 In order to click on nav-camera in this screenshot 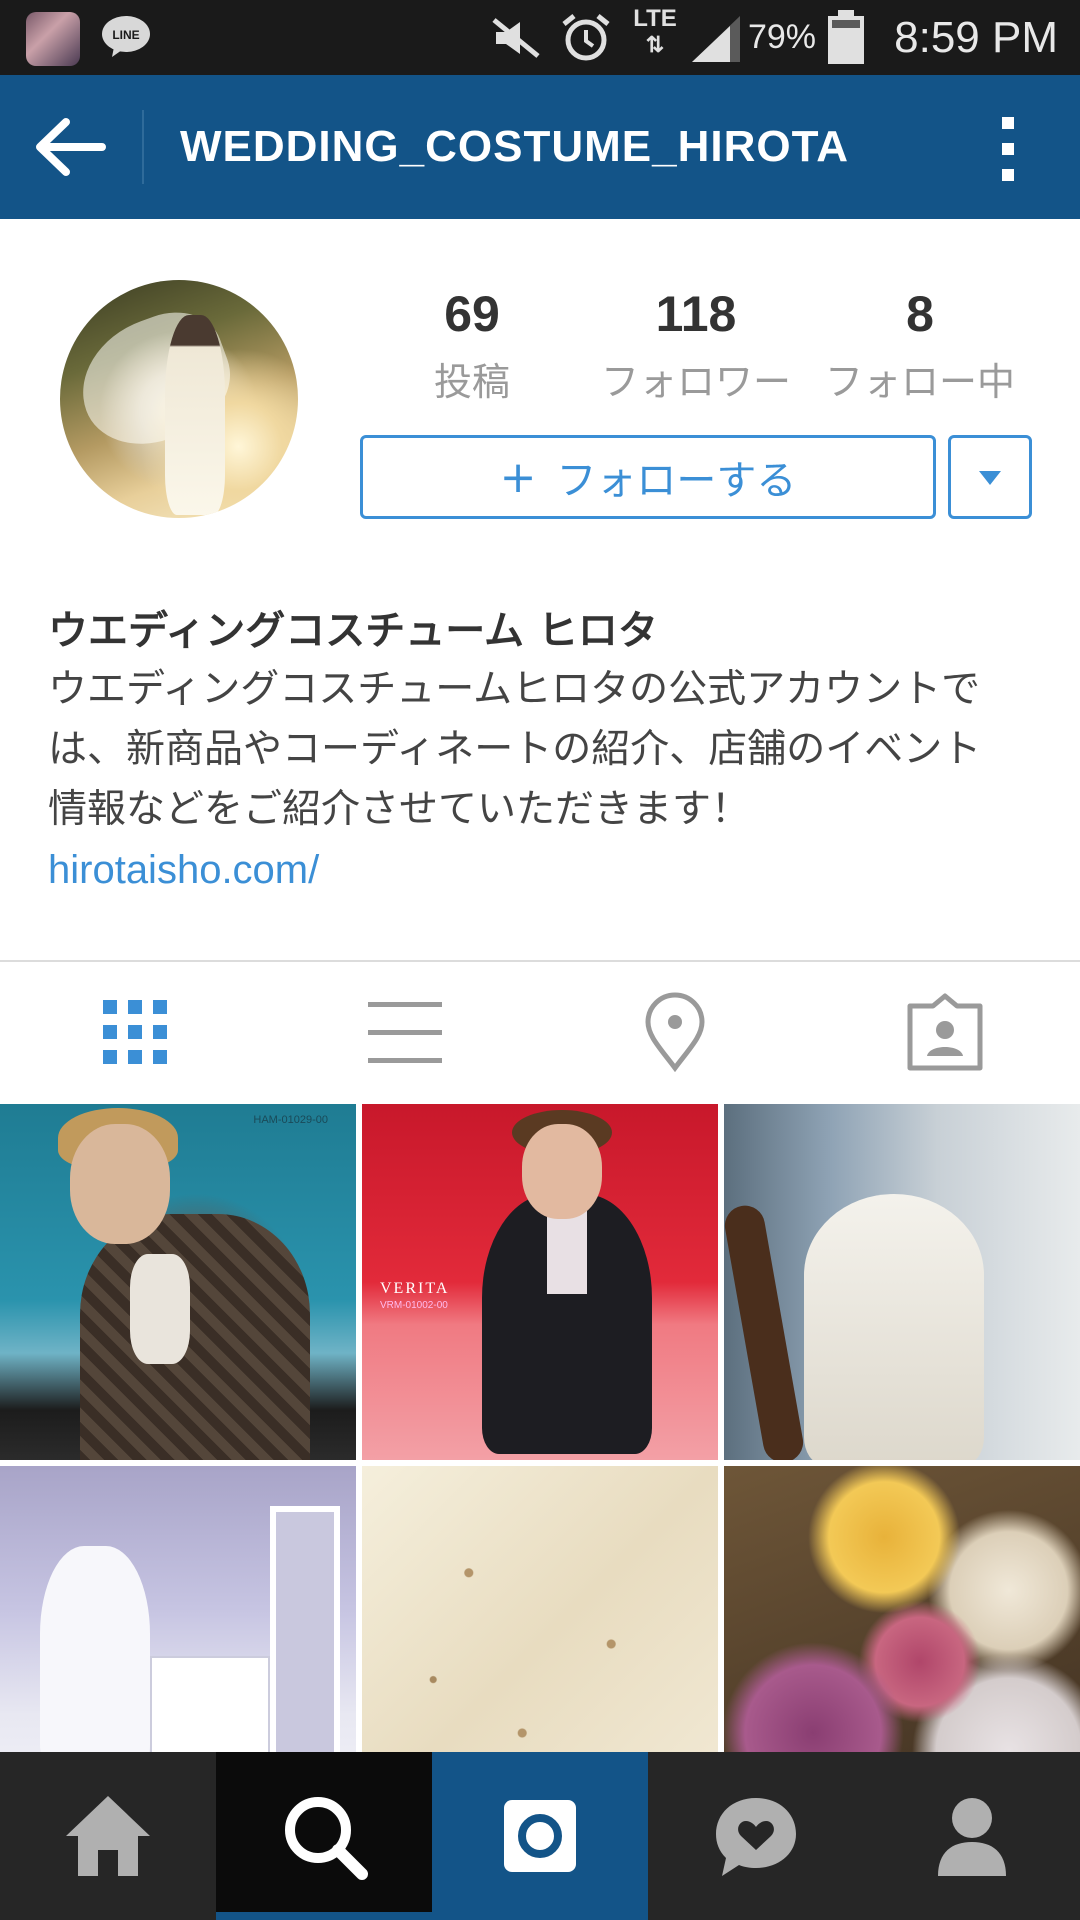, I will do `click(540, 1836)`.